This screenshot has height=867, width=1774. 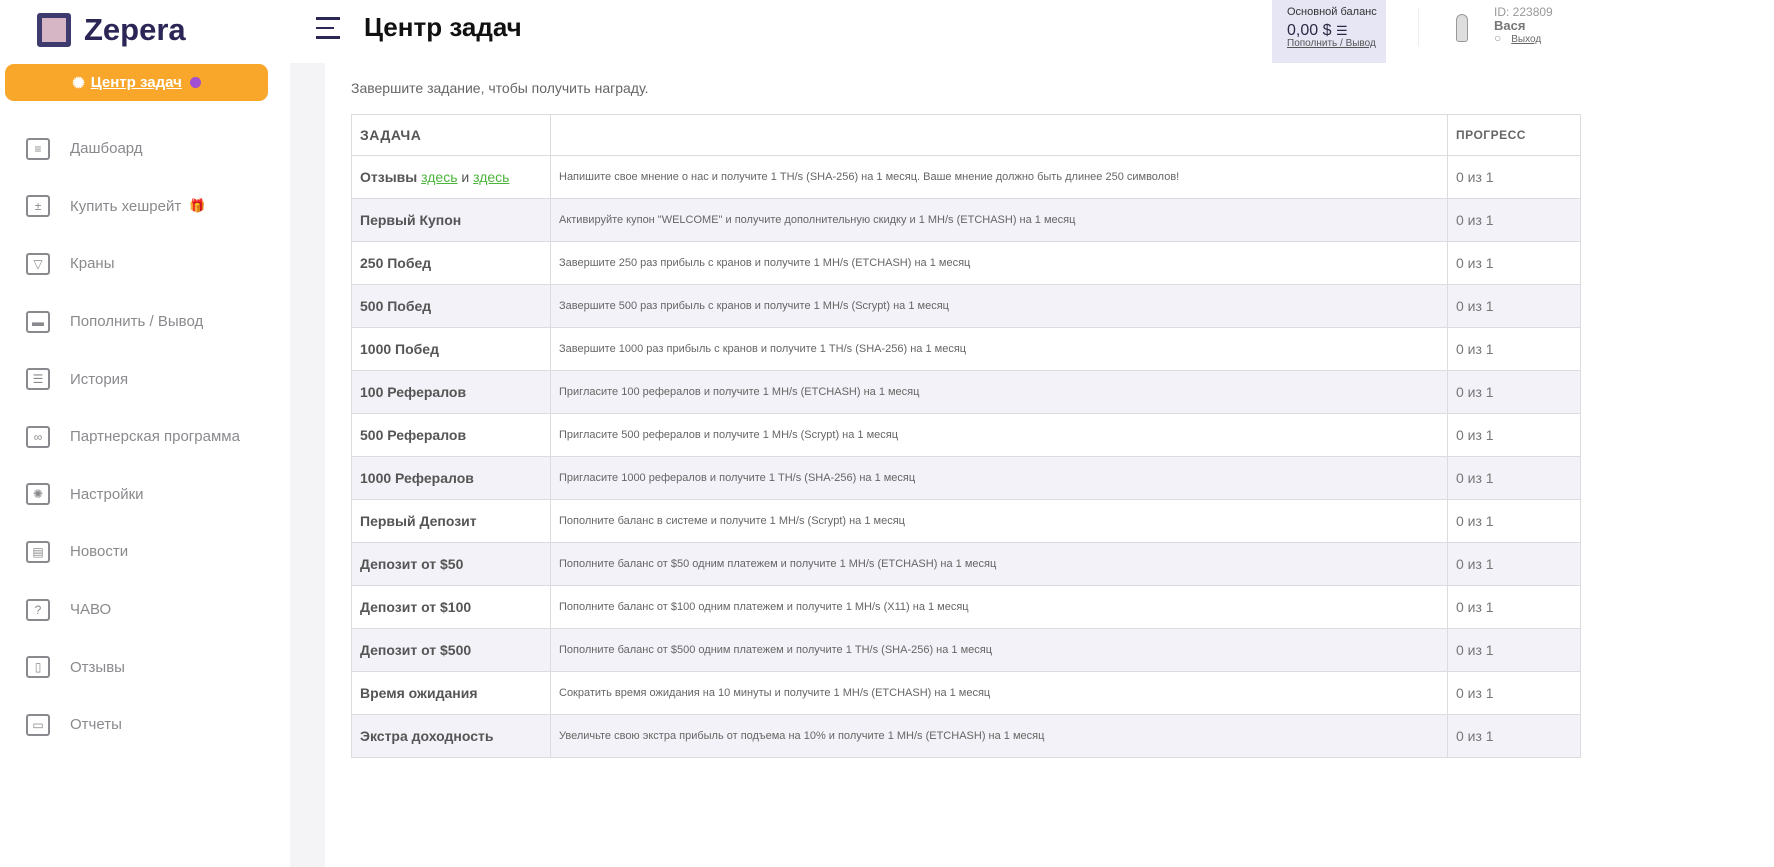 What do you see at coordinates (451, 607) in the screenshot?
I see `task-title: Депозит от $100` at bounding box center [451, 607].